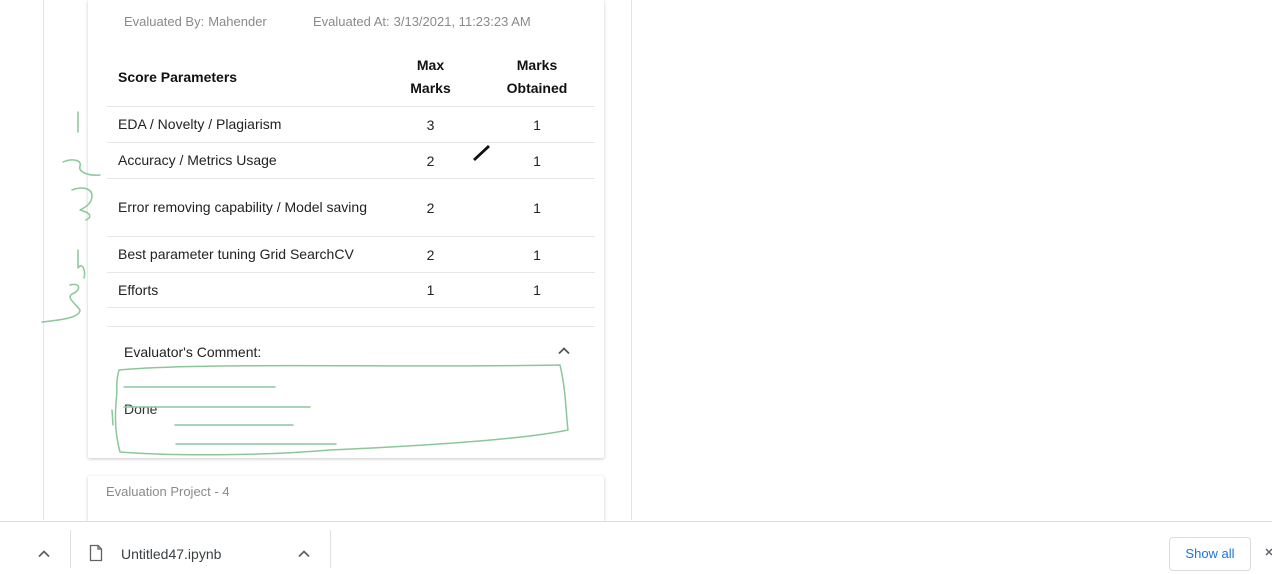 The image size is (1272, 574). I want to click on content-border-right, so click(631, 260).